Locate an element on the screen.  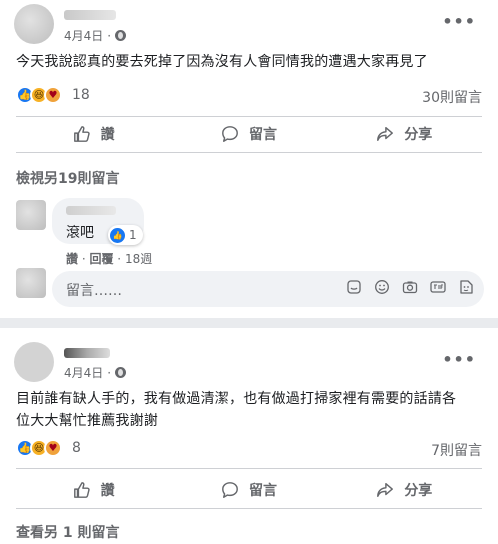
post-text-line-1: 目前誰有缺人手的，我有做過清潔，也有做過打掃家裡有需要的話請各 is located at coordinates (236, 399).